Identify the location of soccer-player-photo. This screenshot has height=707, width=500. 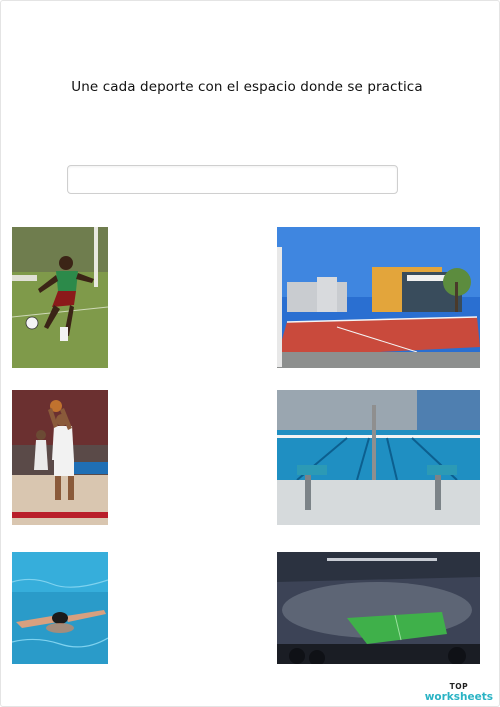
(60, 297).